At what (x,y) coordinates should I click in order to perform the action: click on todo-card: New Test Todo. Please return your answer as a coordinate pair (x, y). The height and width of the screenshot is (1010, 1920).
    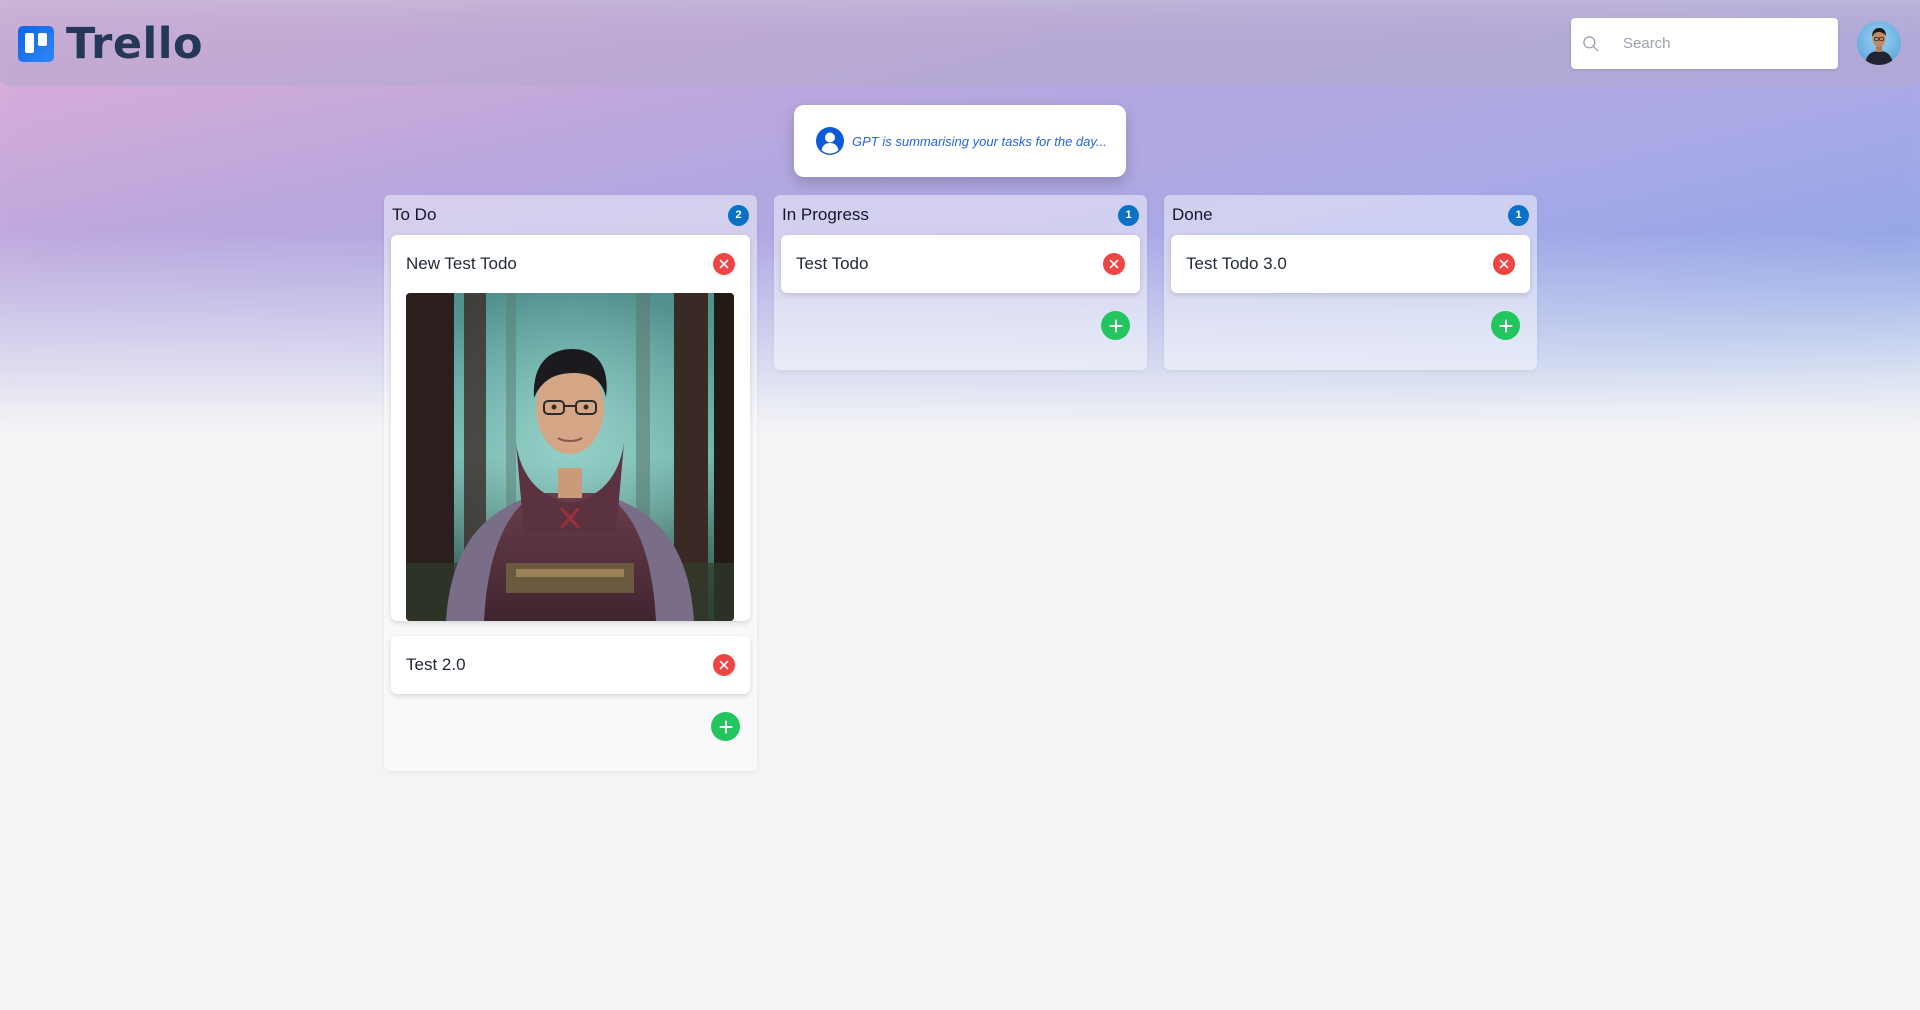
    Looking at the image, I should click on (570, 428).